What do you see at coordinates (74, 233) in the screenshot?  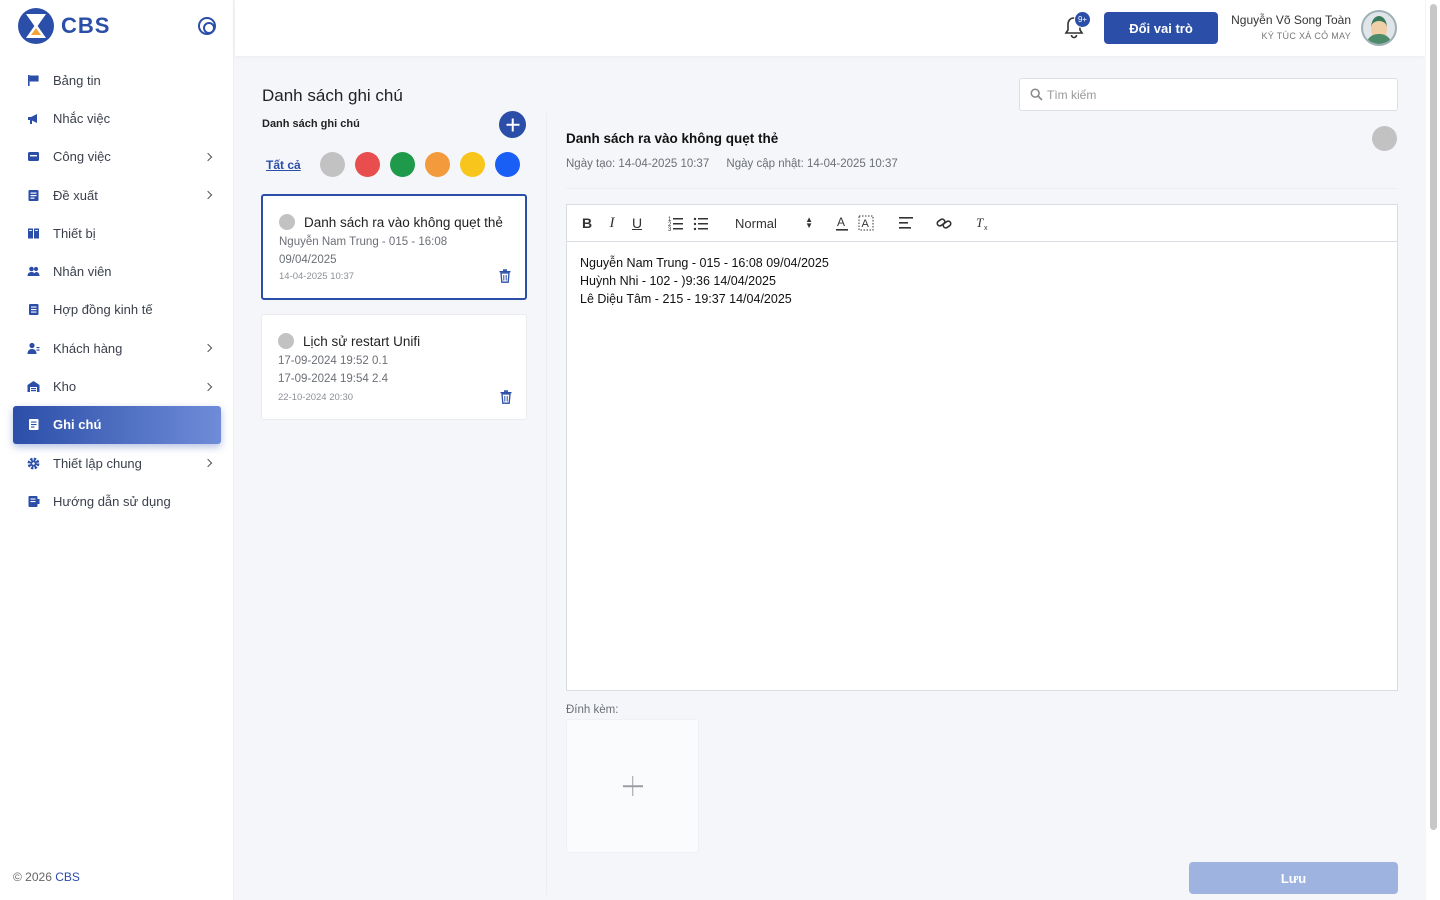 I see `sidebar-item-label: Thiết bị` at bounding box center [74, 233].